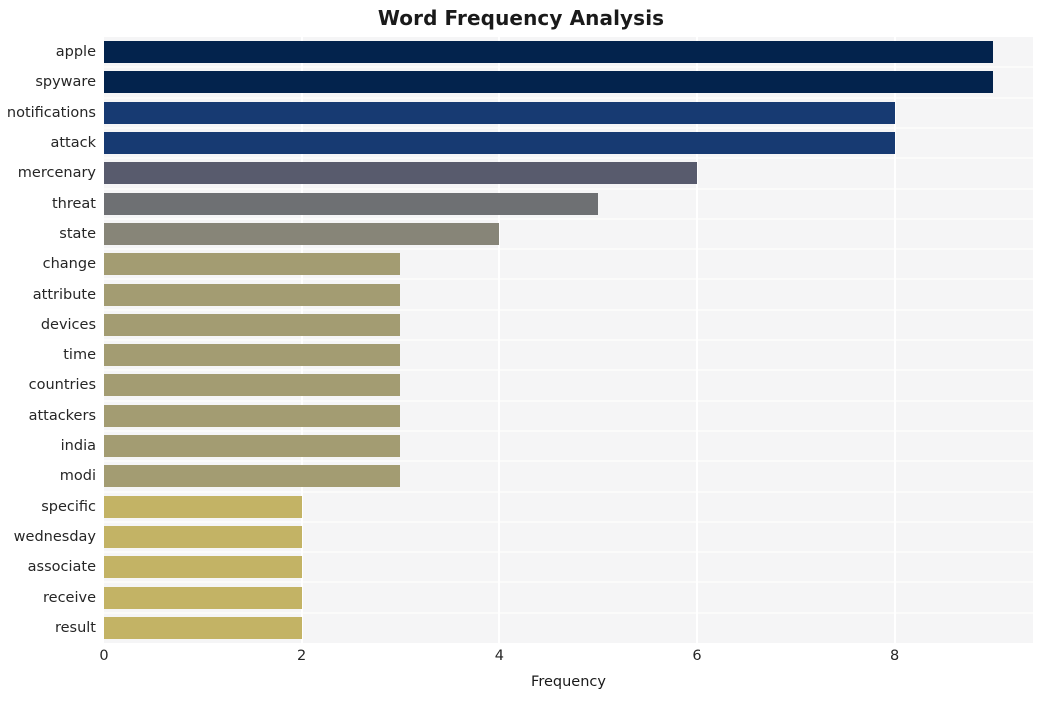 The height and width of the screenshot is (701, 1042). What do you see at coordinates (104, 656) in the screenshot?
I see `x-axis-tick-label: 0` at bounding box center [104, 656].